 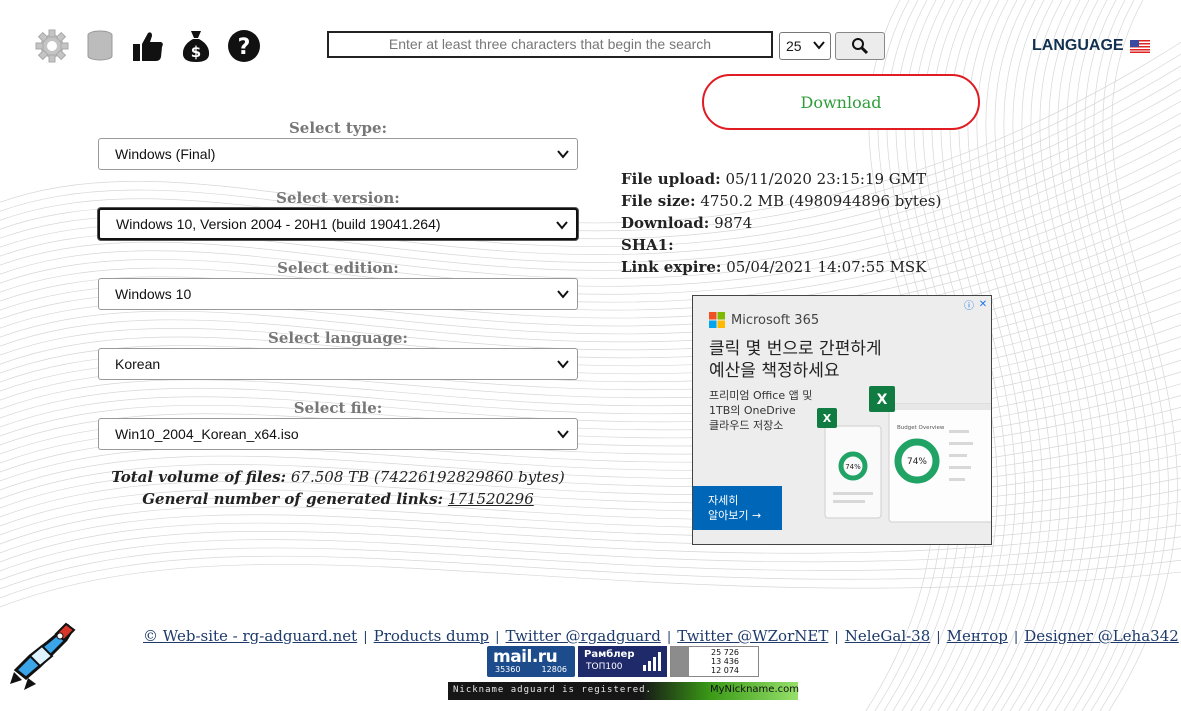 What do you see at coordinates (723, 500) in the screenshot?
I see `ad-cta-line-1: 자세히` at bounding box center [723, 500].